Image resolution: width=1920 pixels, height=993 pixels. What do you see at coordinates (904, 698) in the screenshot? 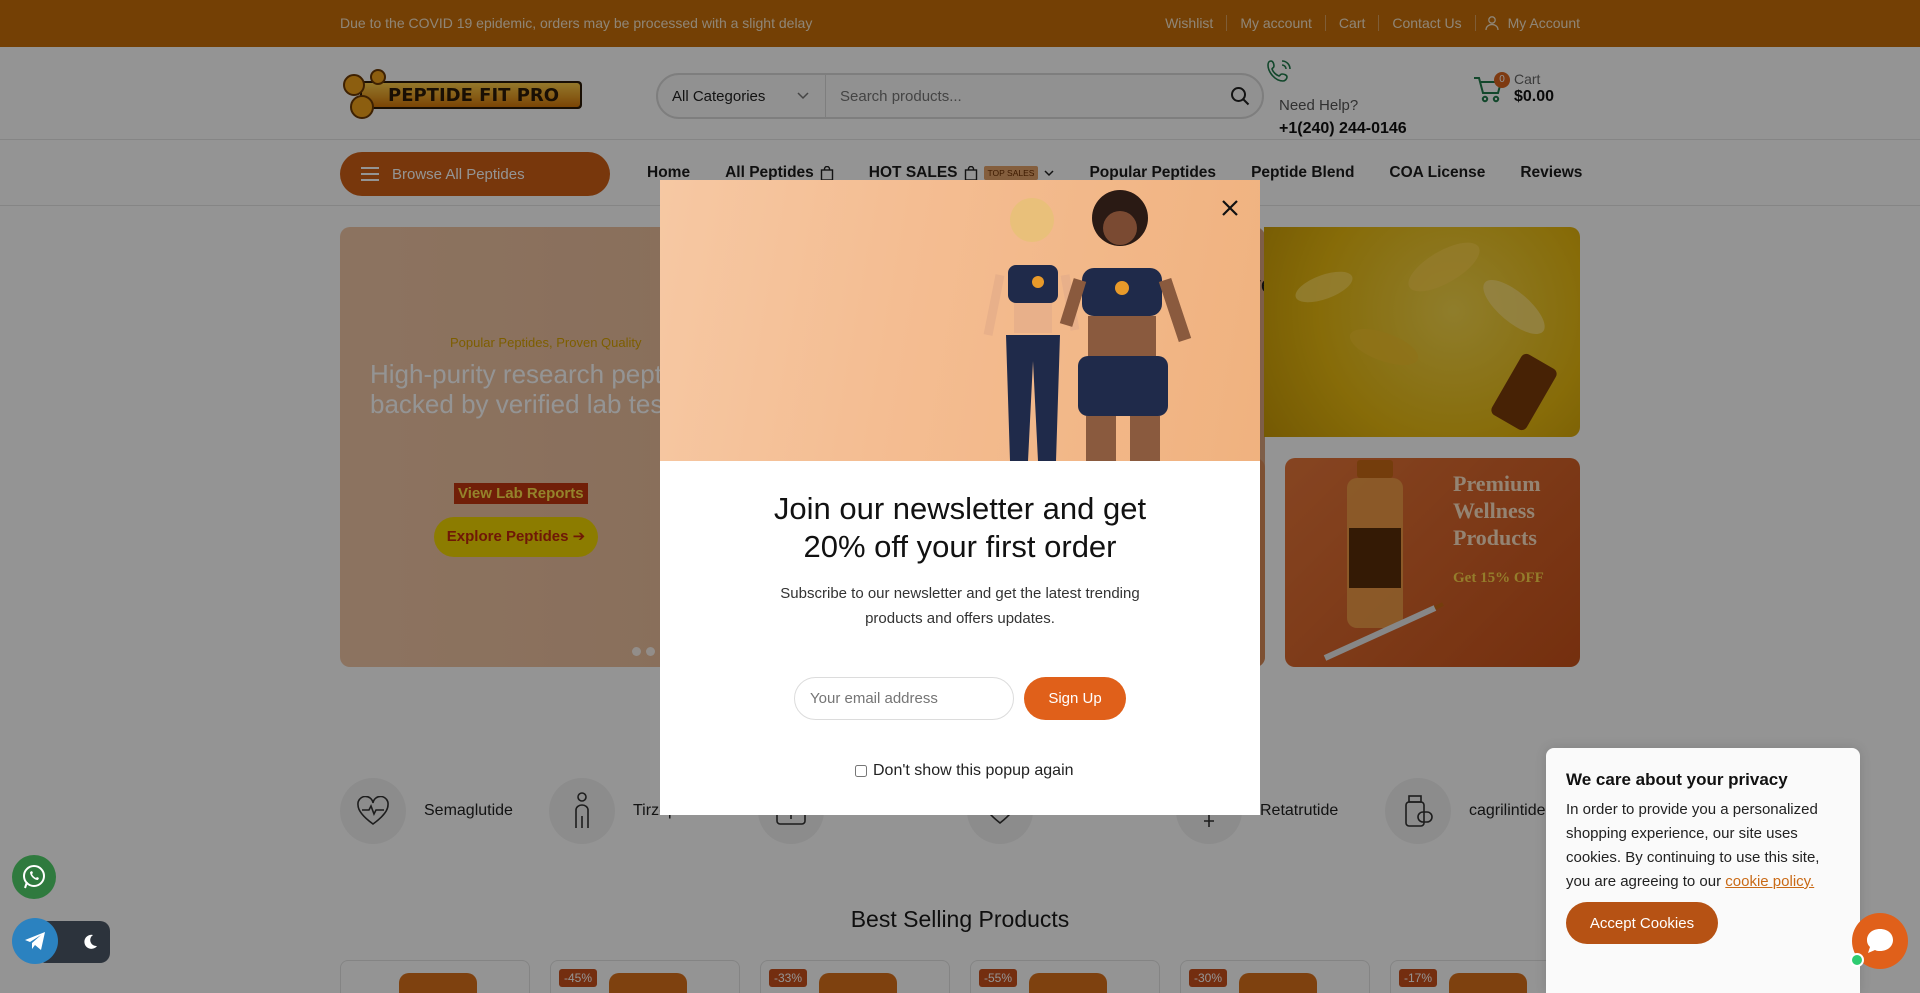
I see `email-field` at bounding box center [904, 698].